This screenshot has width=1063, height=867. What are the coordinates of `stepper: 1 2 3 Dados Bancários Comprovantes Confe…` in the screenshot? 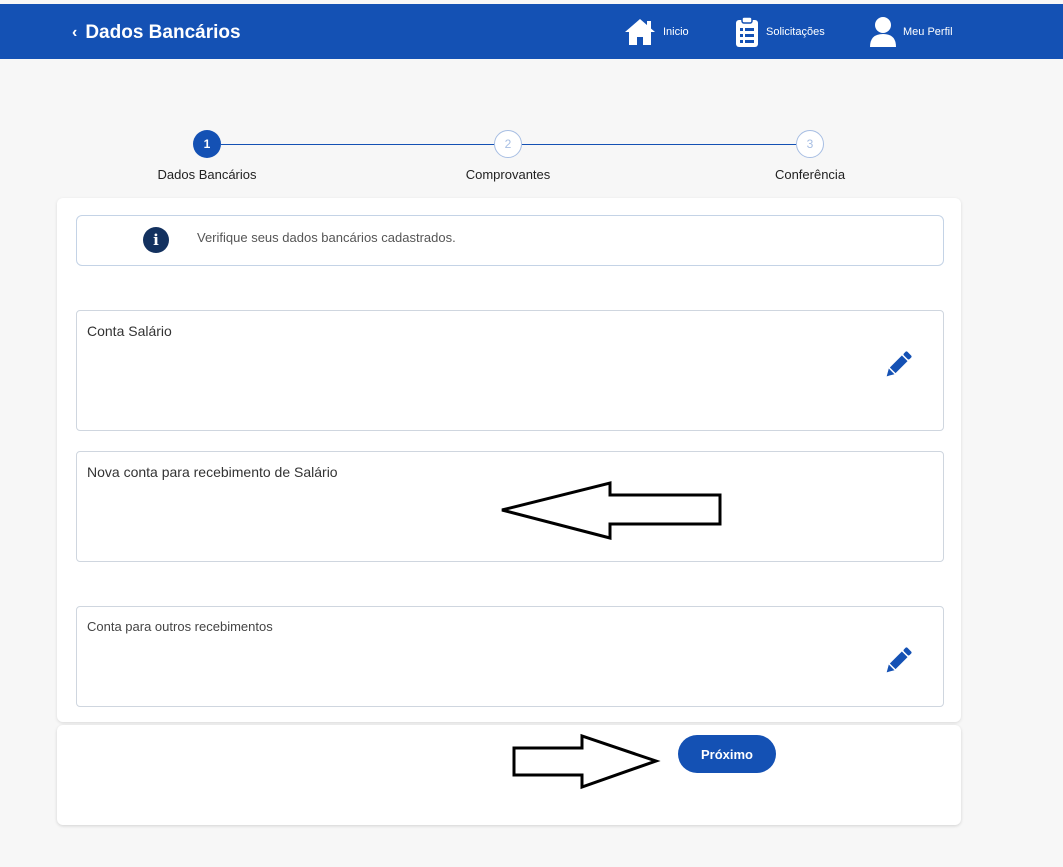 It's located at (531, 160).